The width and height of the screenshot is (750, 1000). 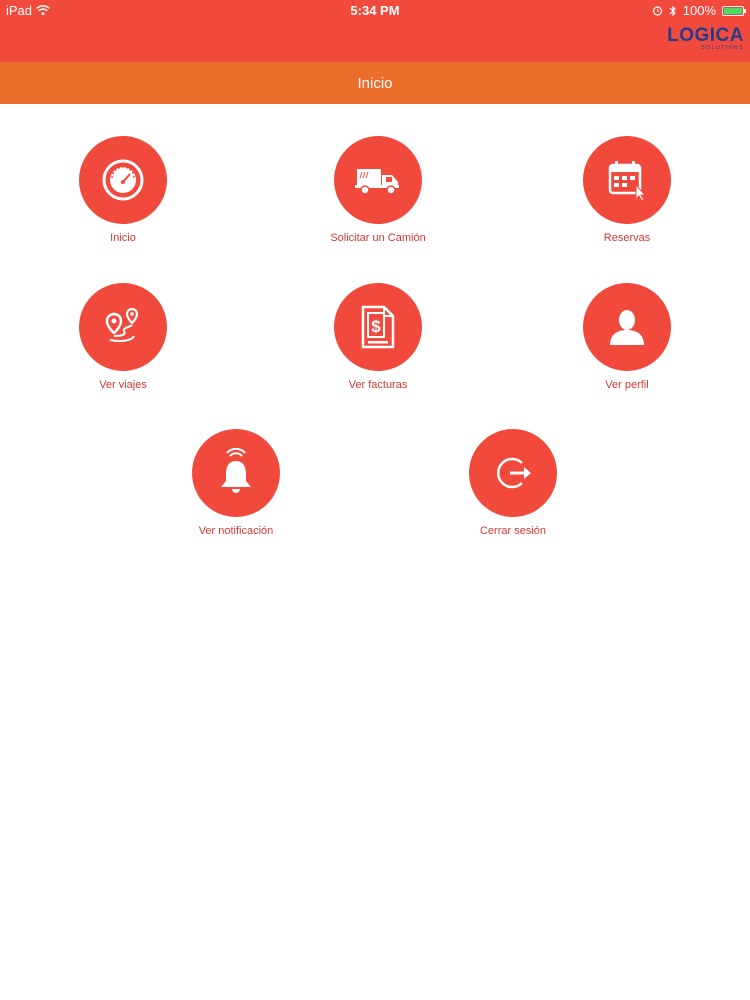 I want to click on bluetooth-icon, so click(x=672, y=10).